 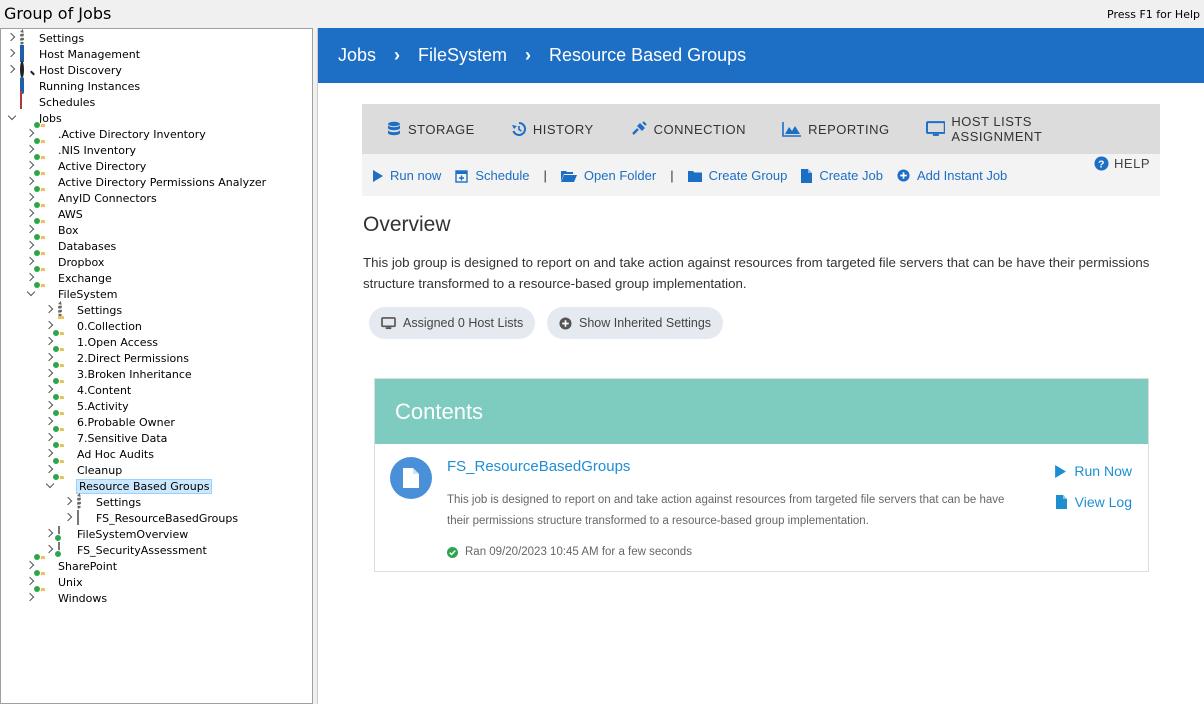 I want to click on tree-item: FileSystem, so click(x=71, y=291).